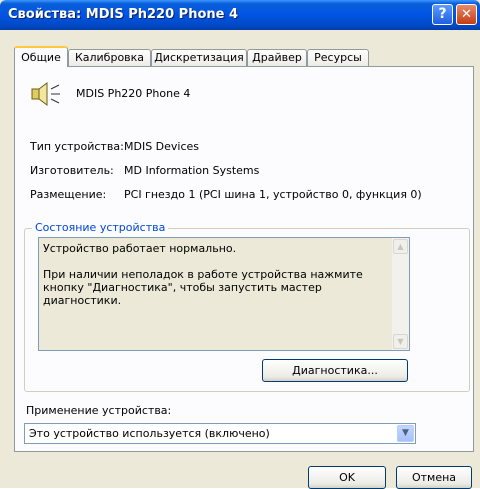 Image resolution: width=480 pixels, height=489 pixels. I want to click on device-usage-label: Применение устройства:, so click(99, 410).